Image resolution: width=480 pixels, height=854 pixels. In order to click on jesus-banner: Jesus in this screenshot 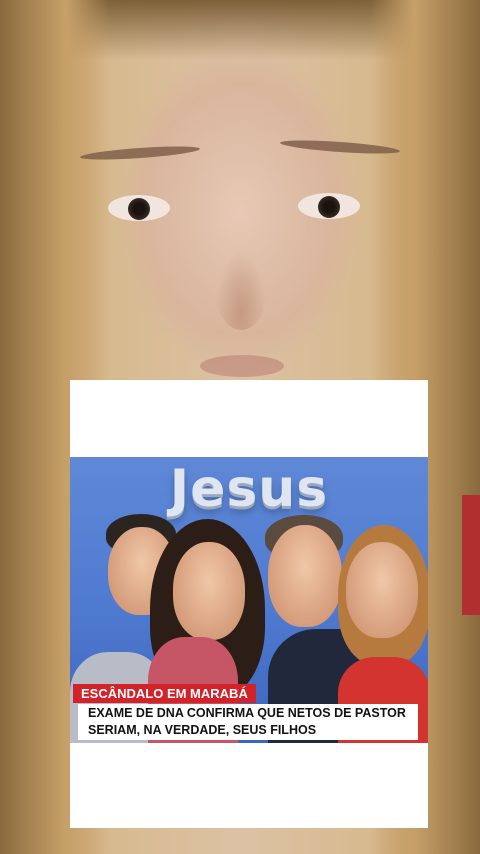, I will do `click(249, 489)`.